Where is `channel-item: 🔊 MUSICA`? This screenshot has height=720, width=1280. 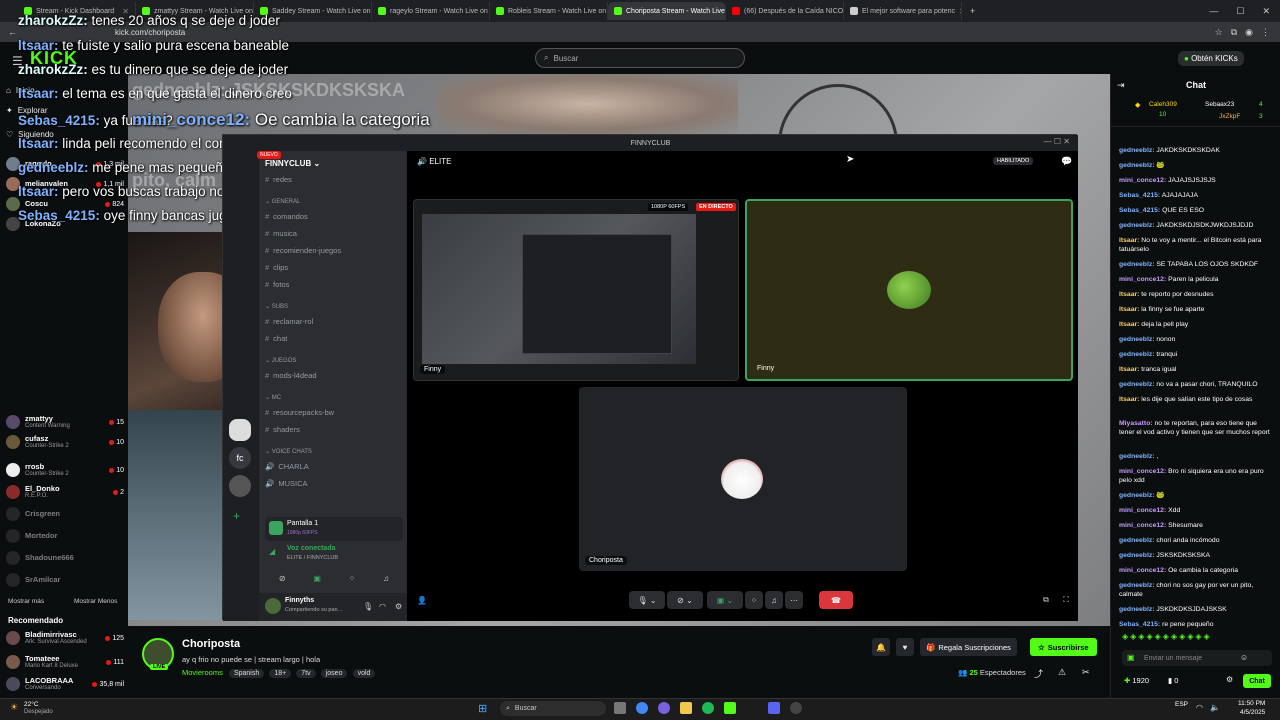 channel-item: 🔊 MUSICA is located at coordinates (333, 483).